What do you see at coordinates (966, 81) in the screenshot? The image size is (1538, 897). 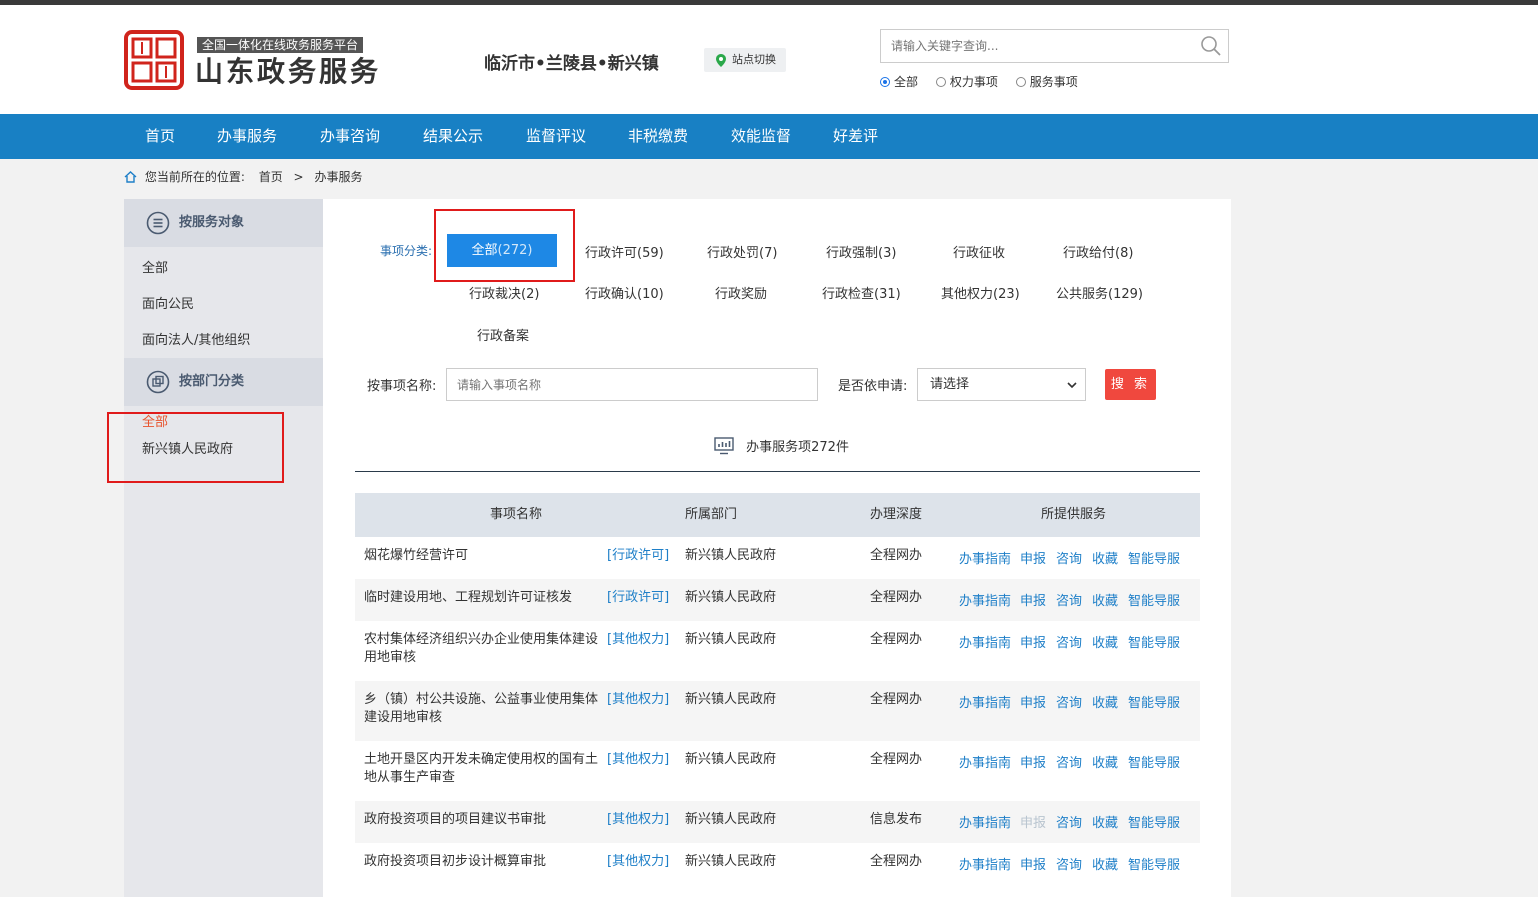 I see `scope-power-radio: 权力事项` at bounding box center [966, 81].